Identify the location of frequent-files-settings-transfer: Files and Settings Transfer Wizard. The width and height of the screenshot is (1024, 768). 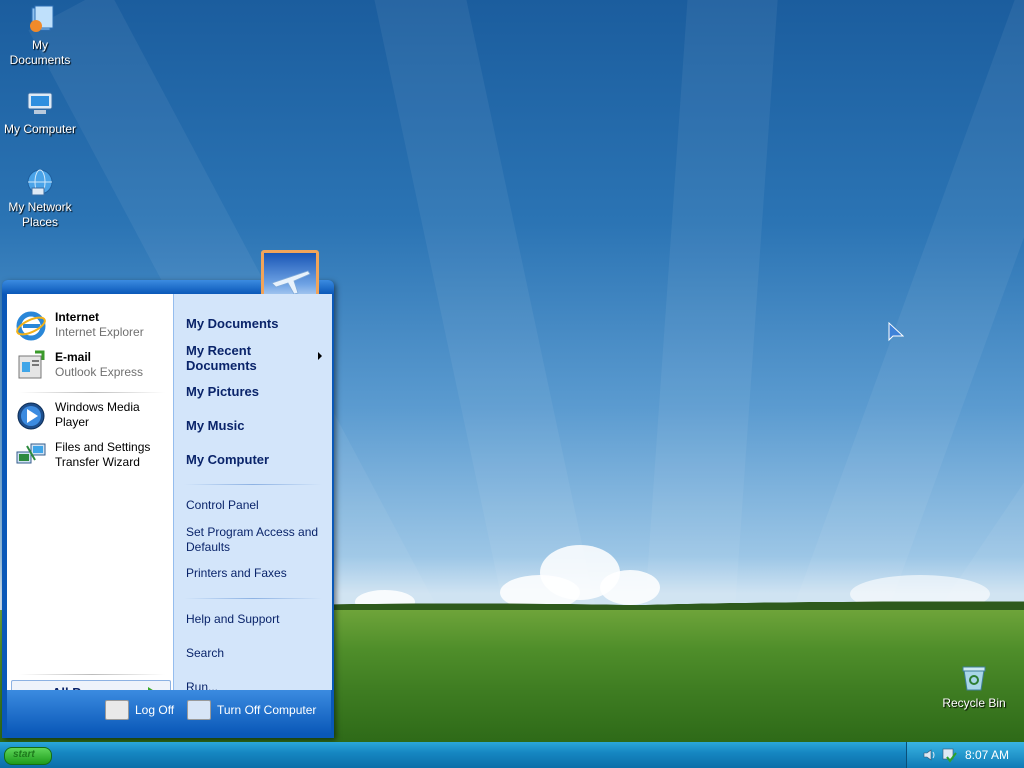
(91, 456).